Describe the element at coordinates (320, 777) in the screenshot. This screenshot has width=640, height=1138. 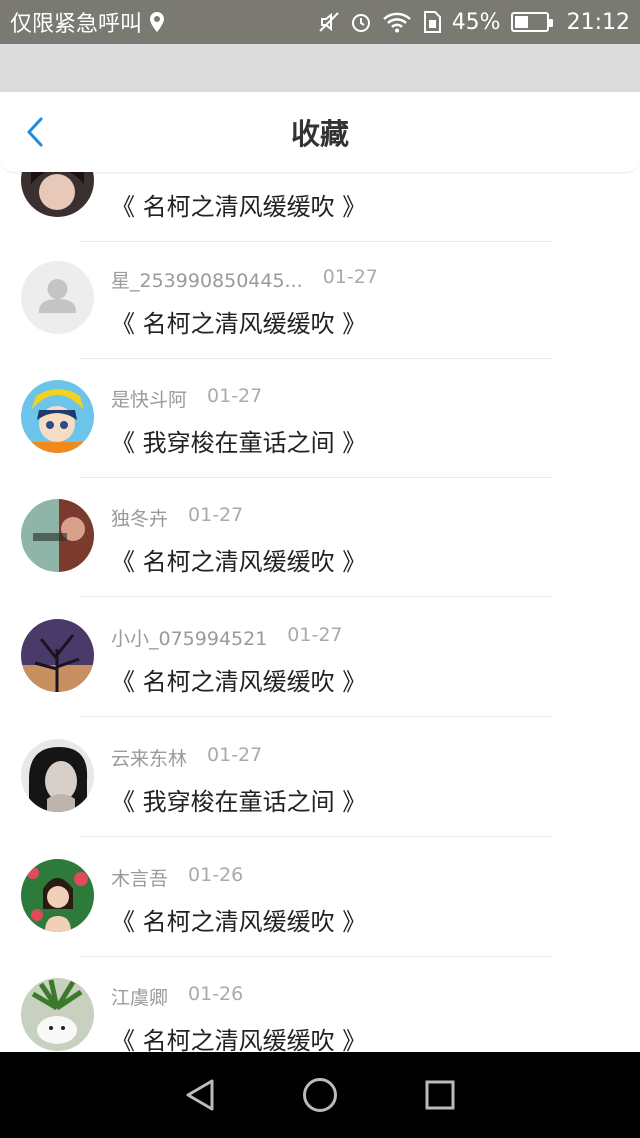
I see `list-item: 云来东林 01-27 《 我穿梭在童话之间 》` at that location.